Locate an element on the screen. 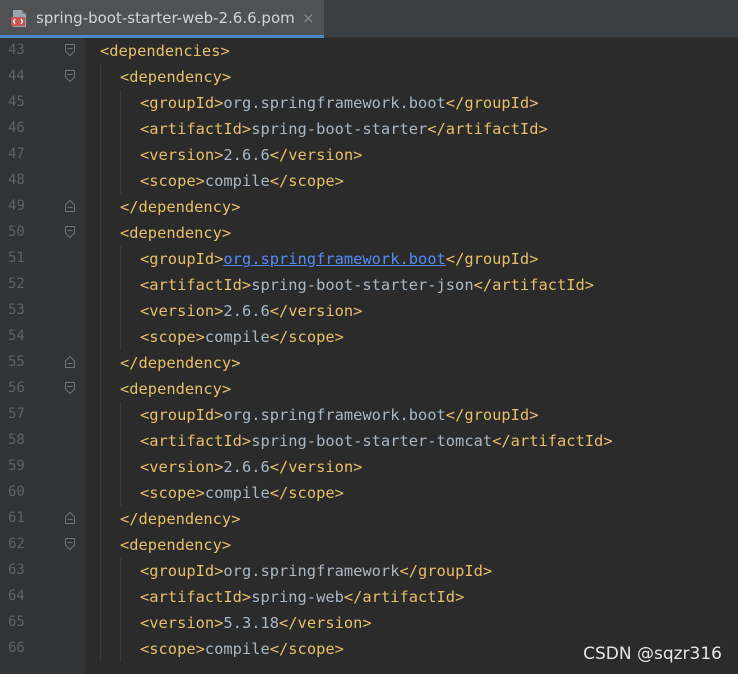 The image size is (738, 674). gutter-row: 49 is located at coordinates (42, 207).